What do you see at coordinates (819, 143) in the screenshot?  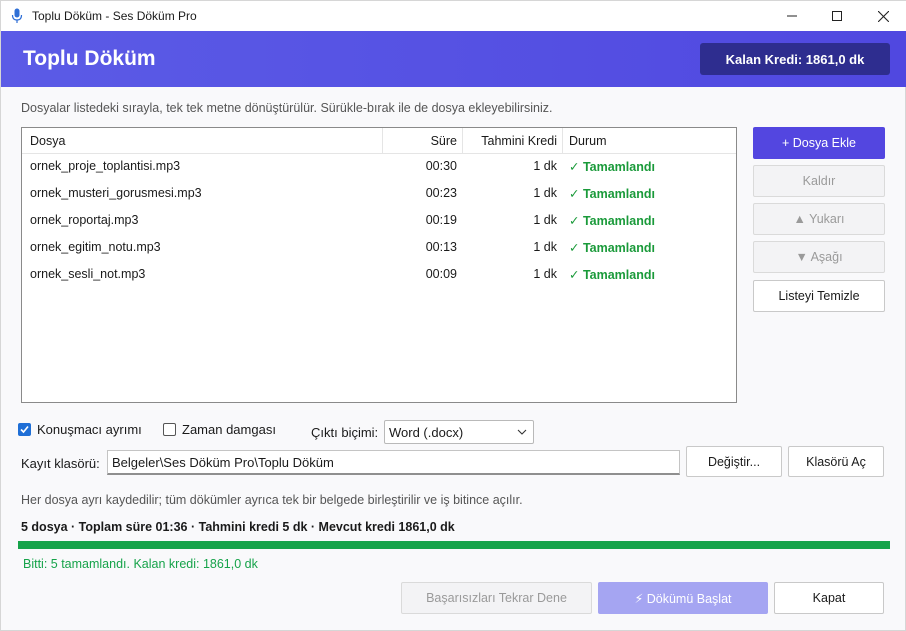 I see `add-file-button: + Dosya Ekle` at bounding box center [819, 143].